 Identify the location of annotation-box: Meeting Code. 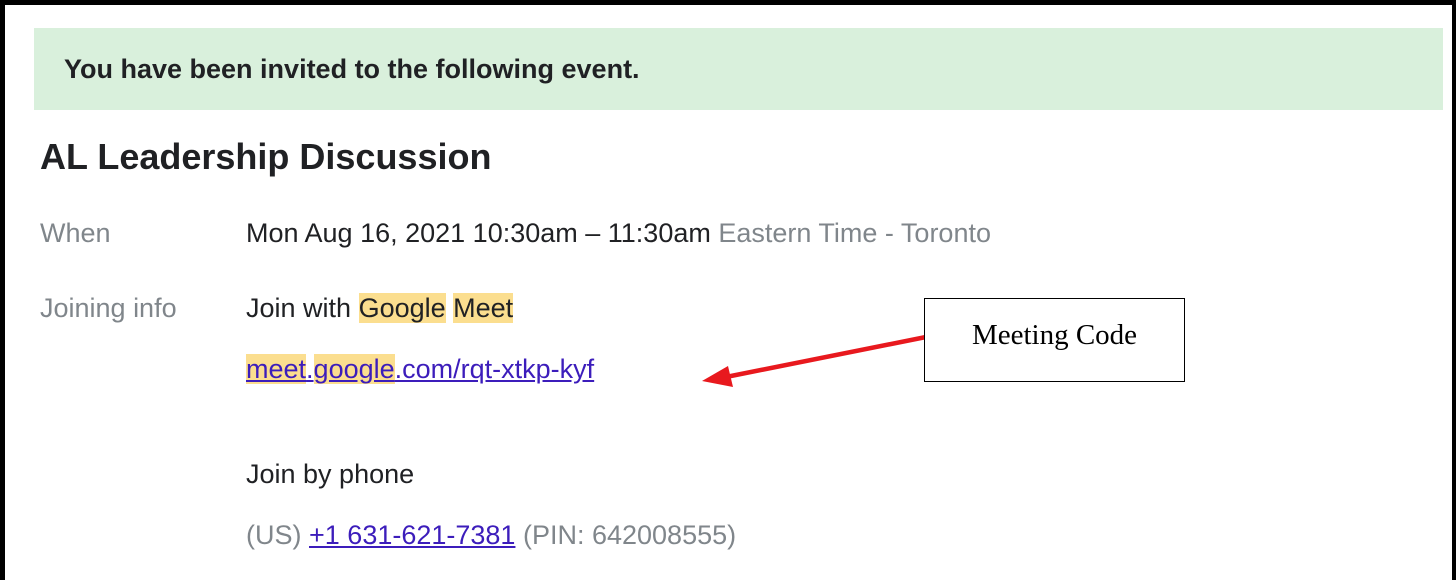
(1054, 340).